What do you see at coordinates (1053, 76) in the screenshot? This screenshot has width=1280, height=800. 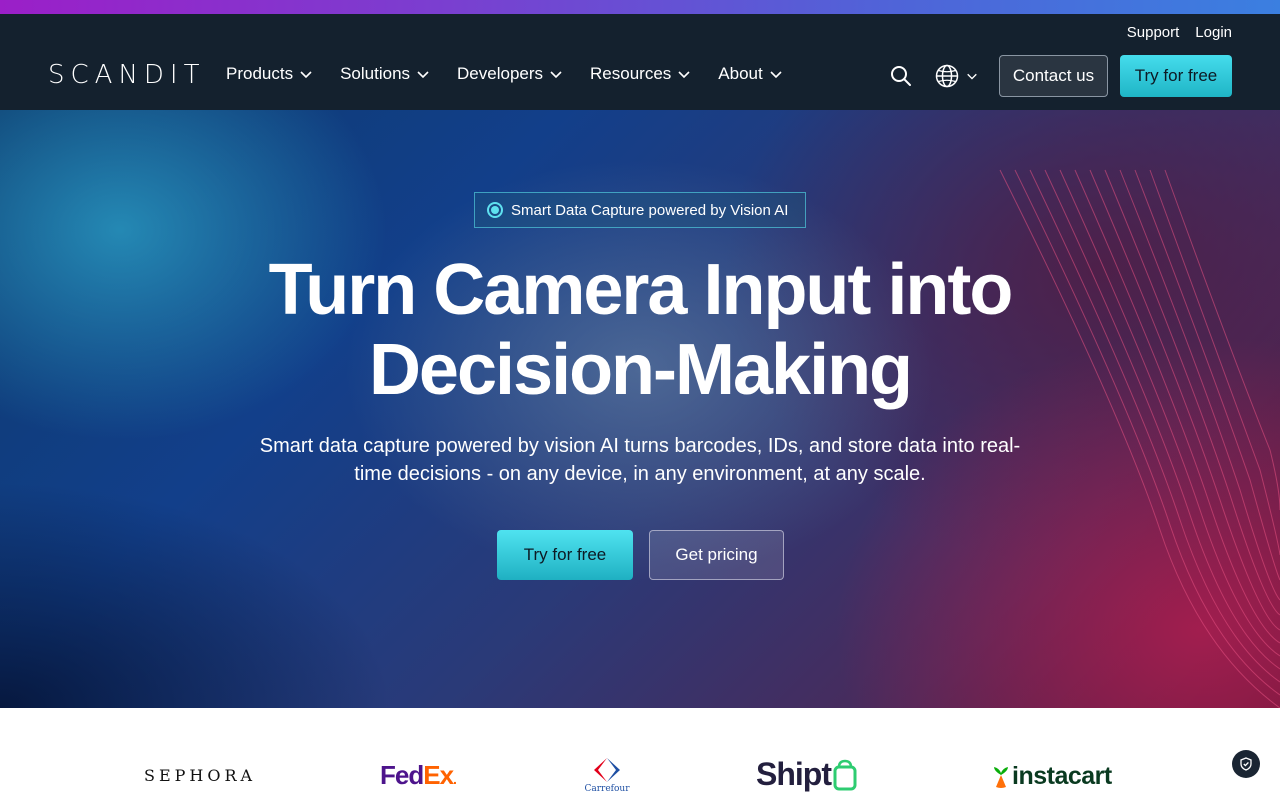 I see `contact-us-button: Contact us` at bounding box center [1053, 76].